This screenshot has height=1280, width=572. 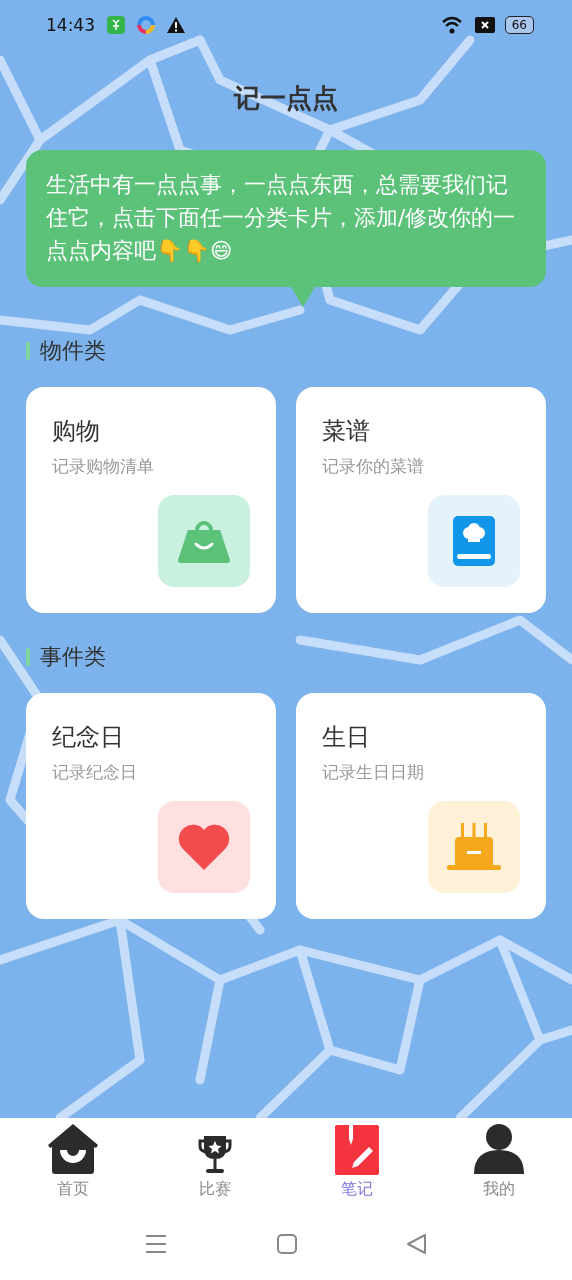 What do you see at coordinates (499, 1149) in the screenshot?
I see `person-icon` at bounding box center [499, 1149].